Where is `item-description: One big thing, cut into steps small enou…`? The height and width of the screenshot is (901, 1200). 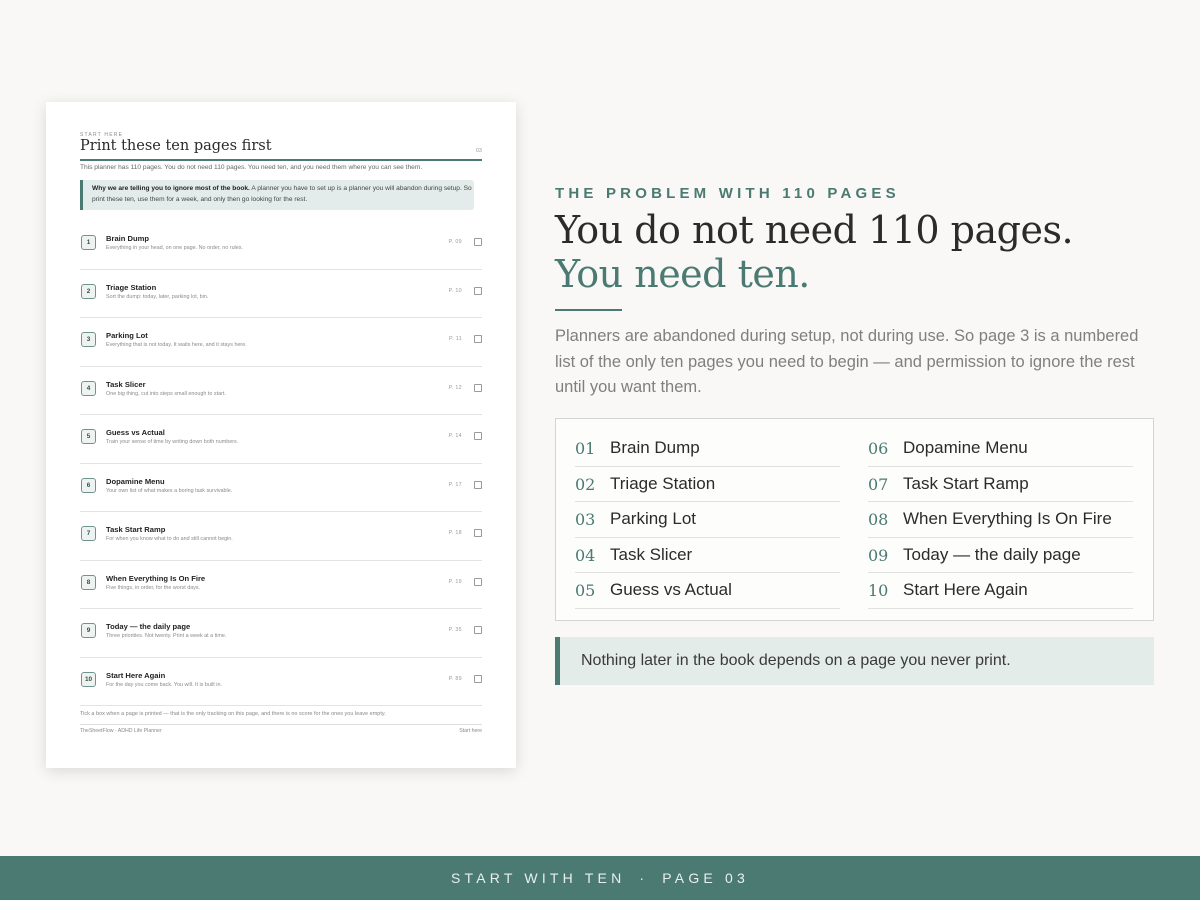 item-description: One big thing, cut into steps small enou… is located at coordinates (166, 393).